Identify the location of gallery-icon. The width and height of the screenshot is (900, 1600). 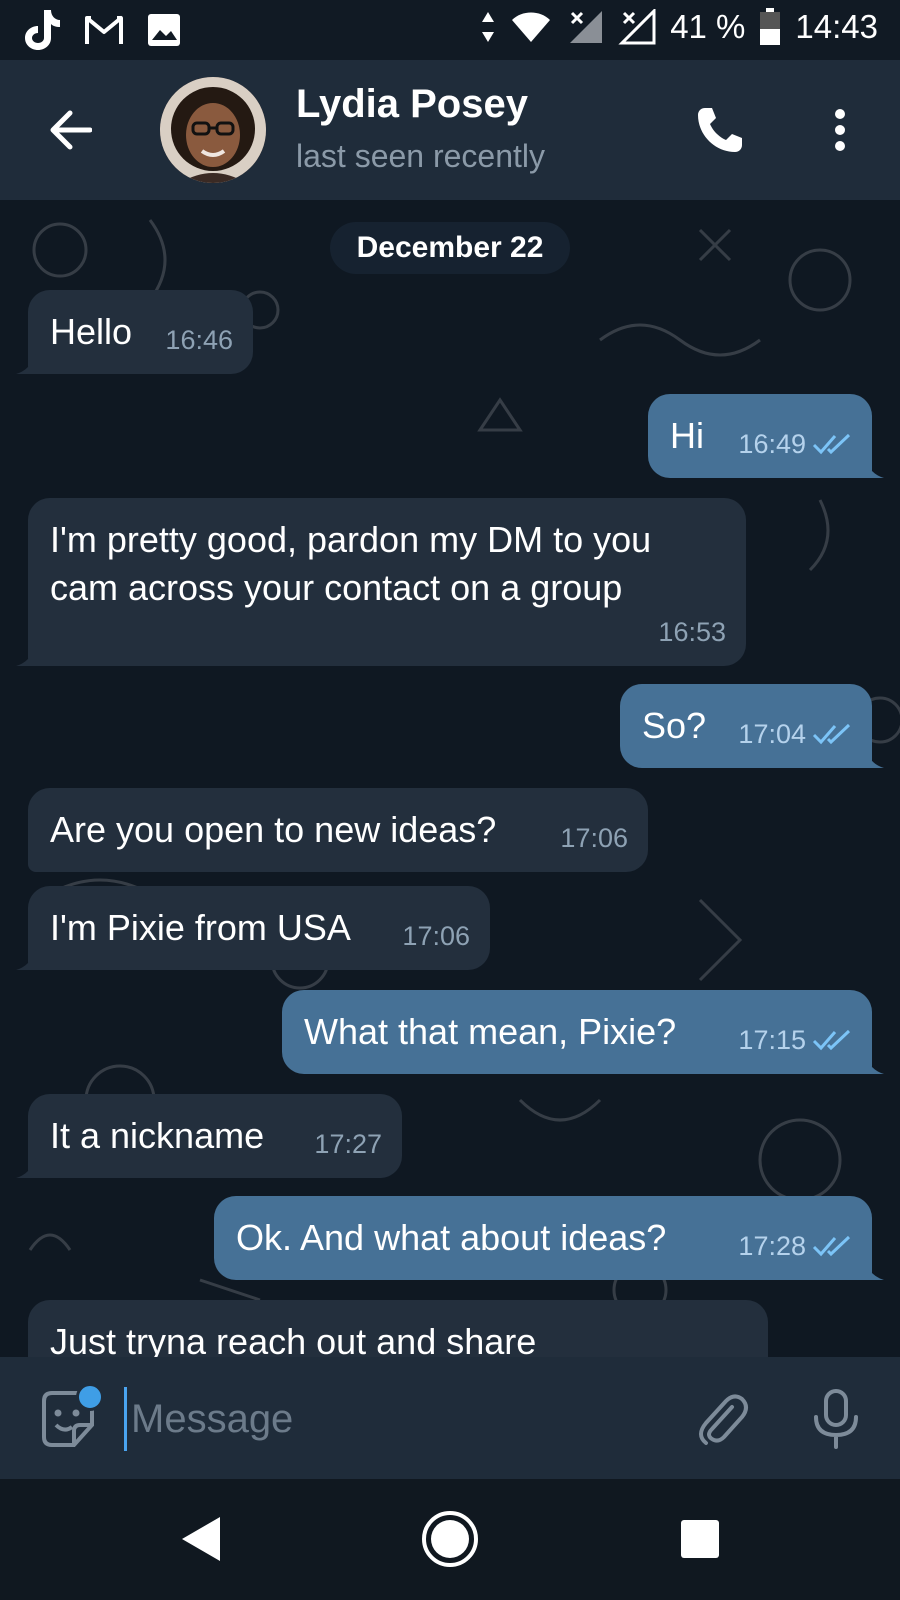
(164, 30).